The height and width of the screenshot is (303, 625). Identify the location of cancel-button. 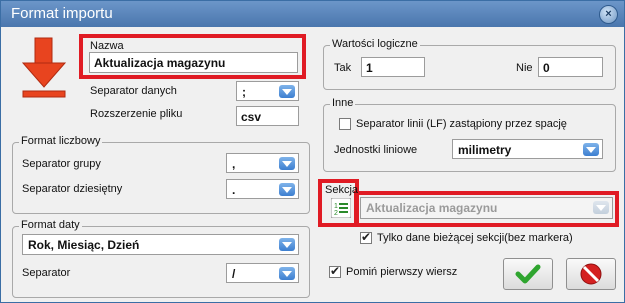
(591, 274).